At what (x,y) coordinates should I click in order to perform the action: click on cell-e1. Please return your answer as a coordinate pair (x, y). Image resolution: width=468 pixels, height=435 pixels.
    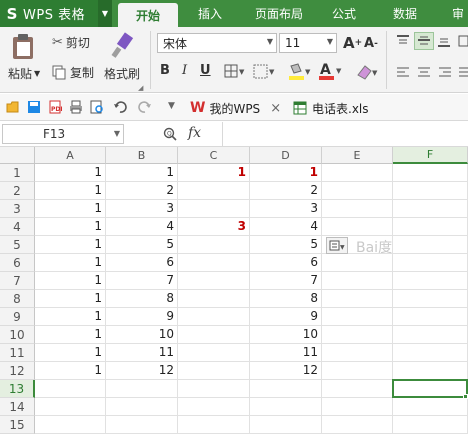
    Looking at the image, I should click on (357, 173).